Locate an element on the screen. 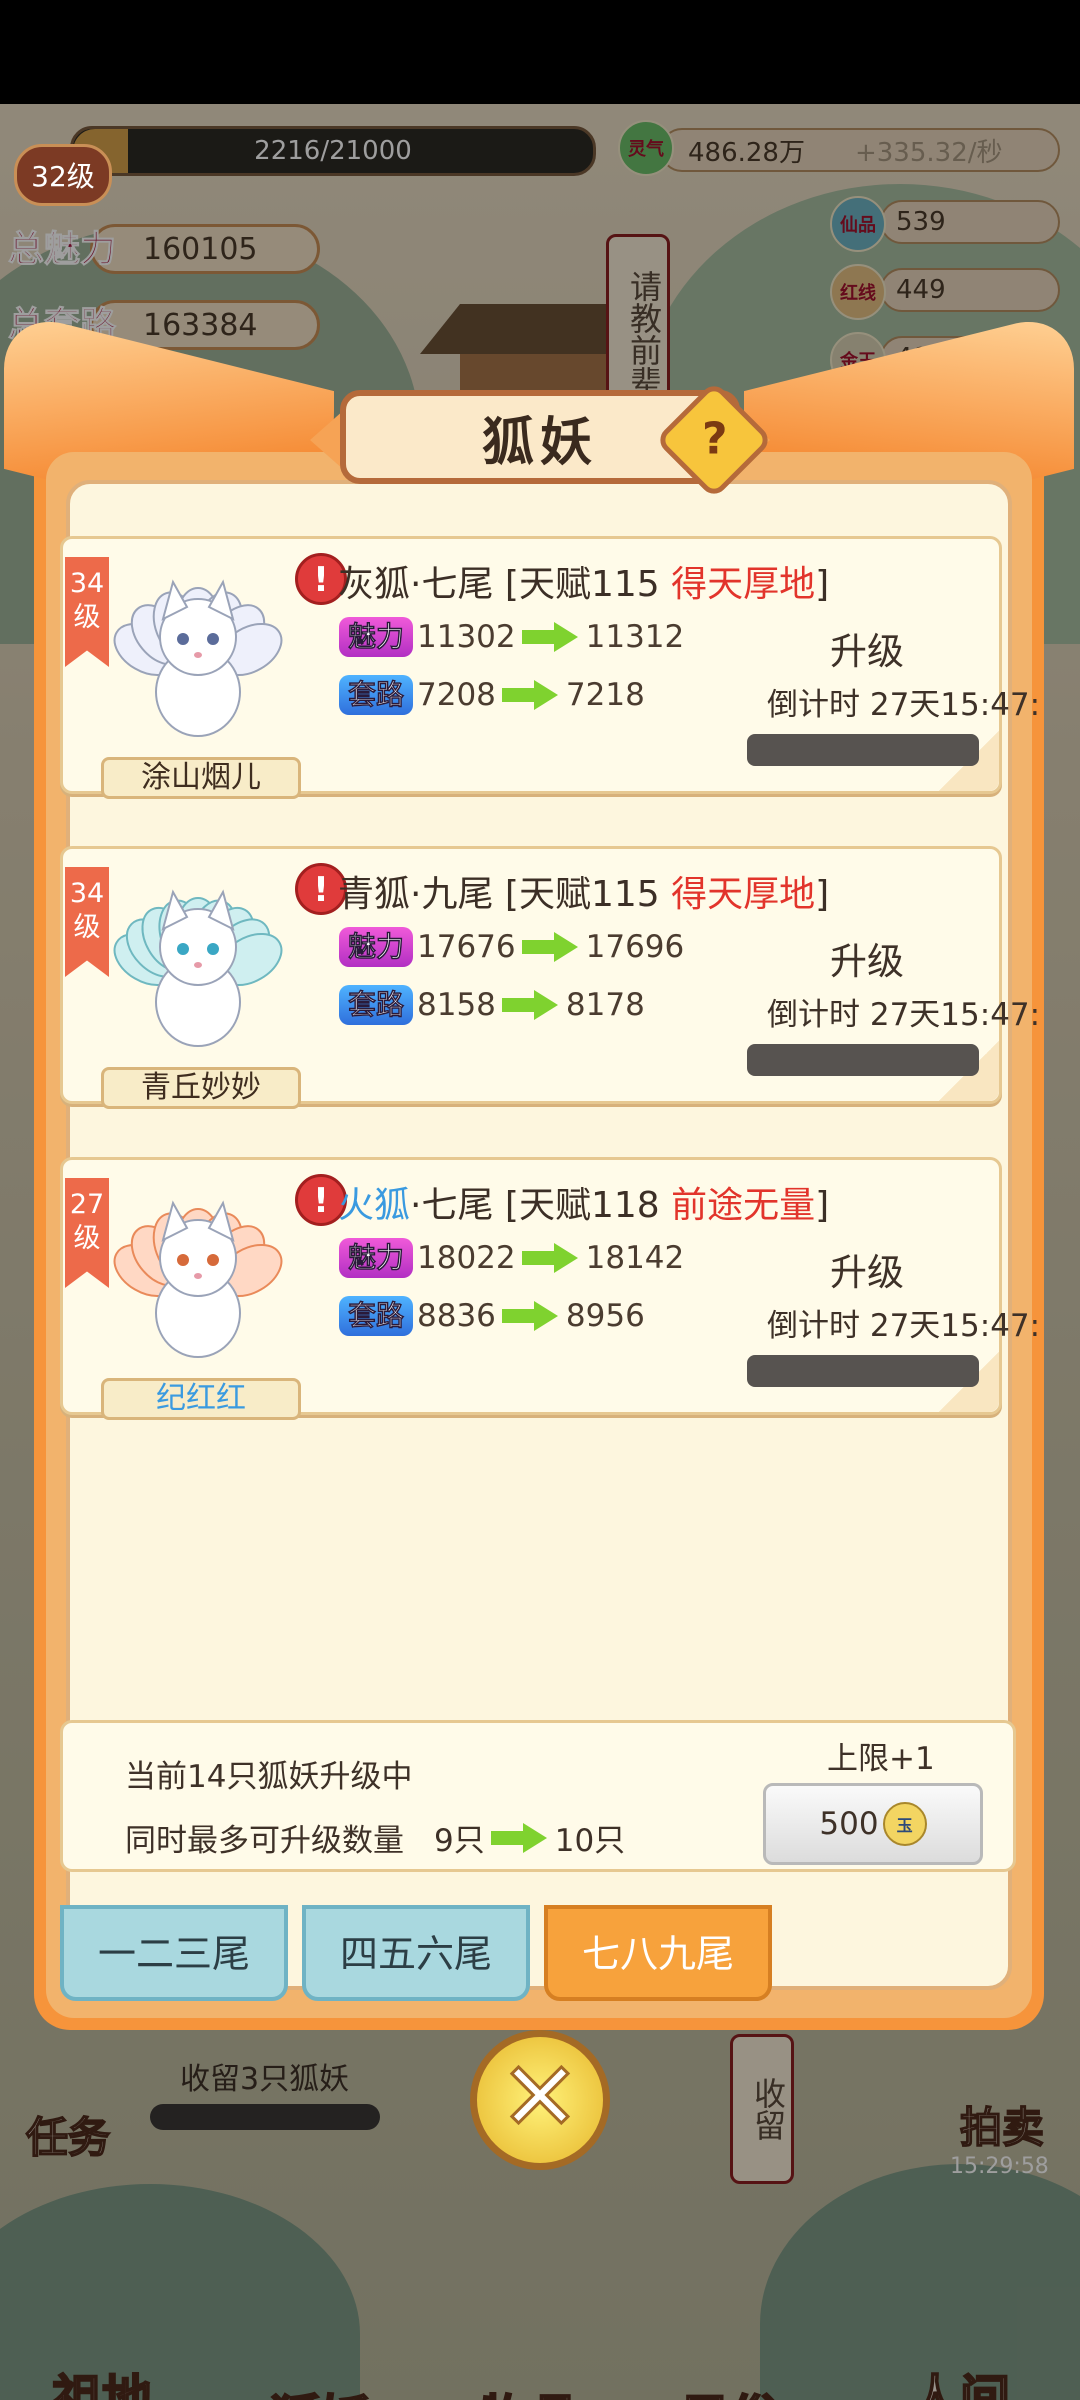  trick-row: 套路 8158 8178 is located at coordinates (492, 1005).